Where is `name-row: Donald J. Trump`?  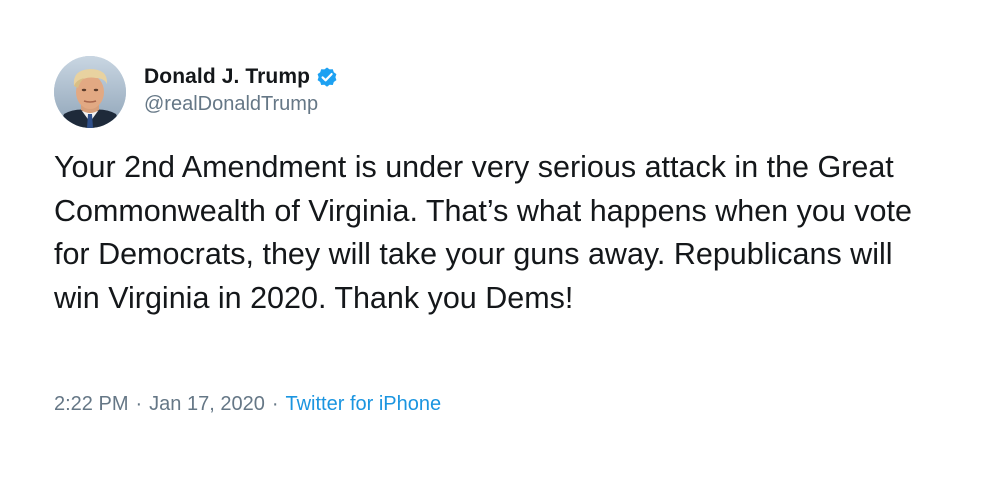 name-row: Donald J. Trump is located at coordinates (241, 77).